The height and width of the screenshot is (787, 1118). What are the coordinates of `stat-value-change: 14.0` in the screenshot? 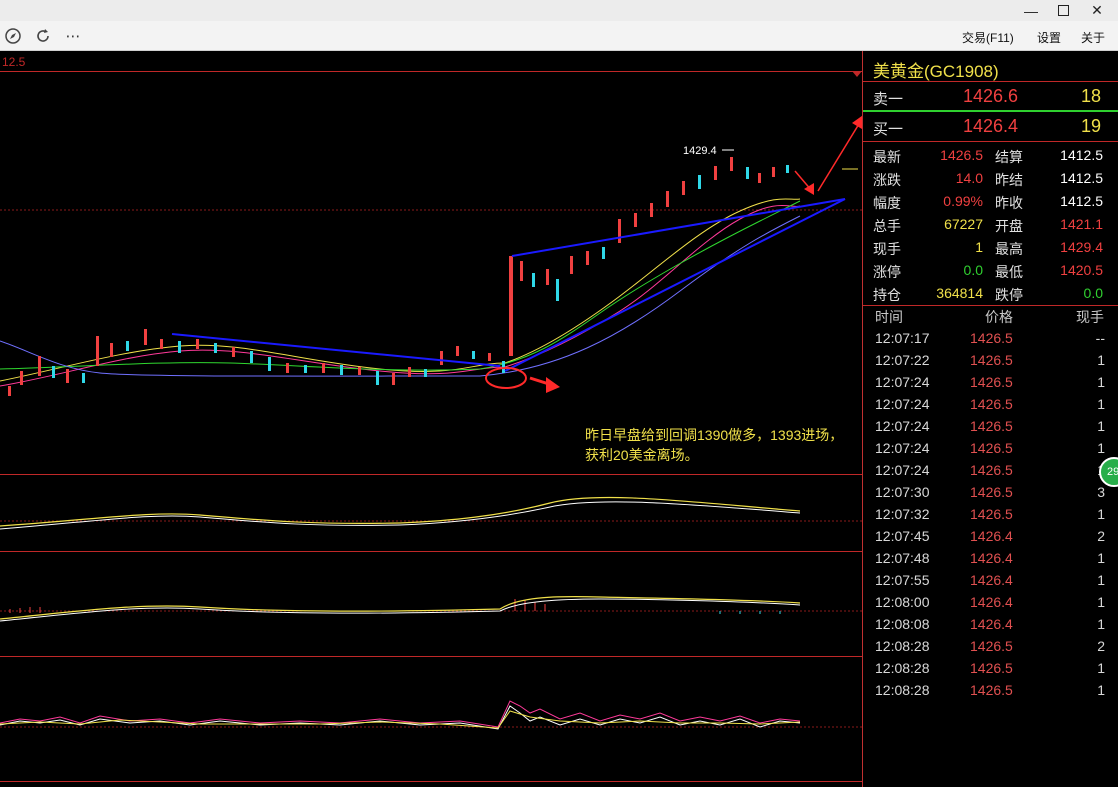 It's located at (969, 178).